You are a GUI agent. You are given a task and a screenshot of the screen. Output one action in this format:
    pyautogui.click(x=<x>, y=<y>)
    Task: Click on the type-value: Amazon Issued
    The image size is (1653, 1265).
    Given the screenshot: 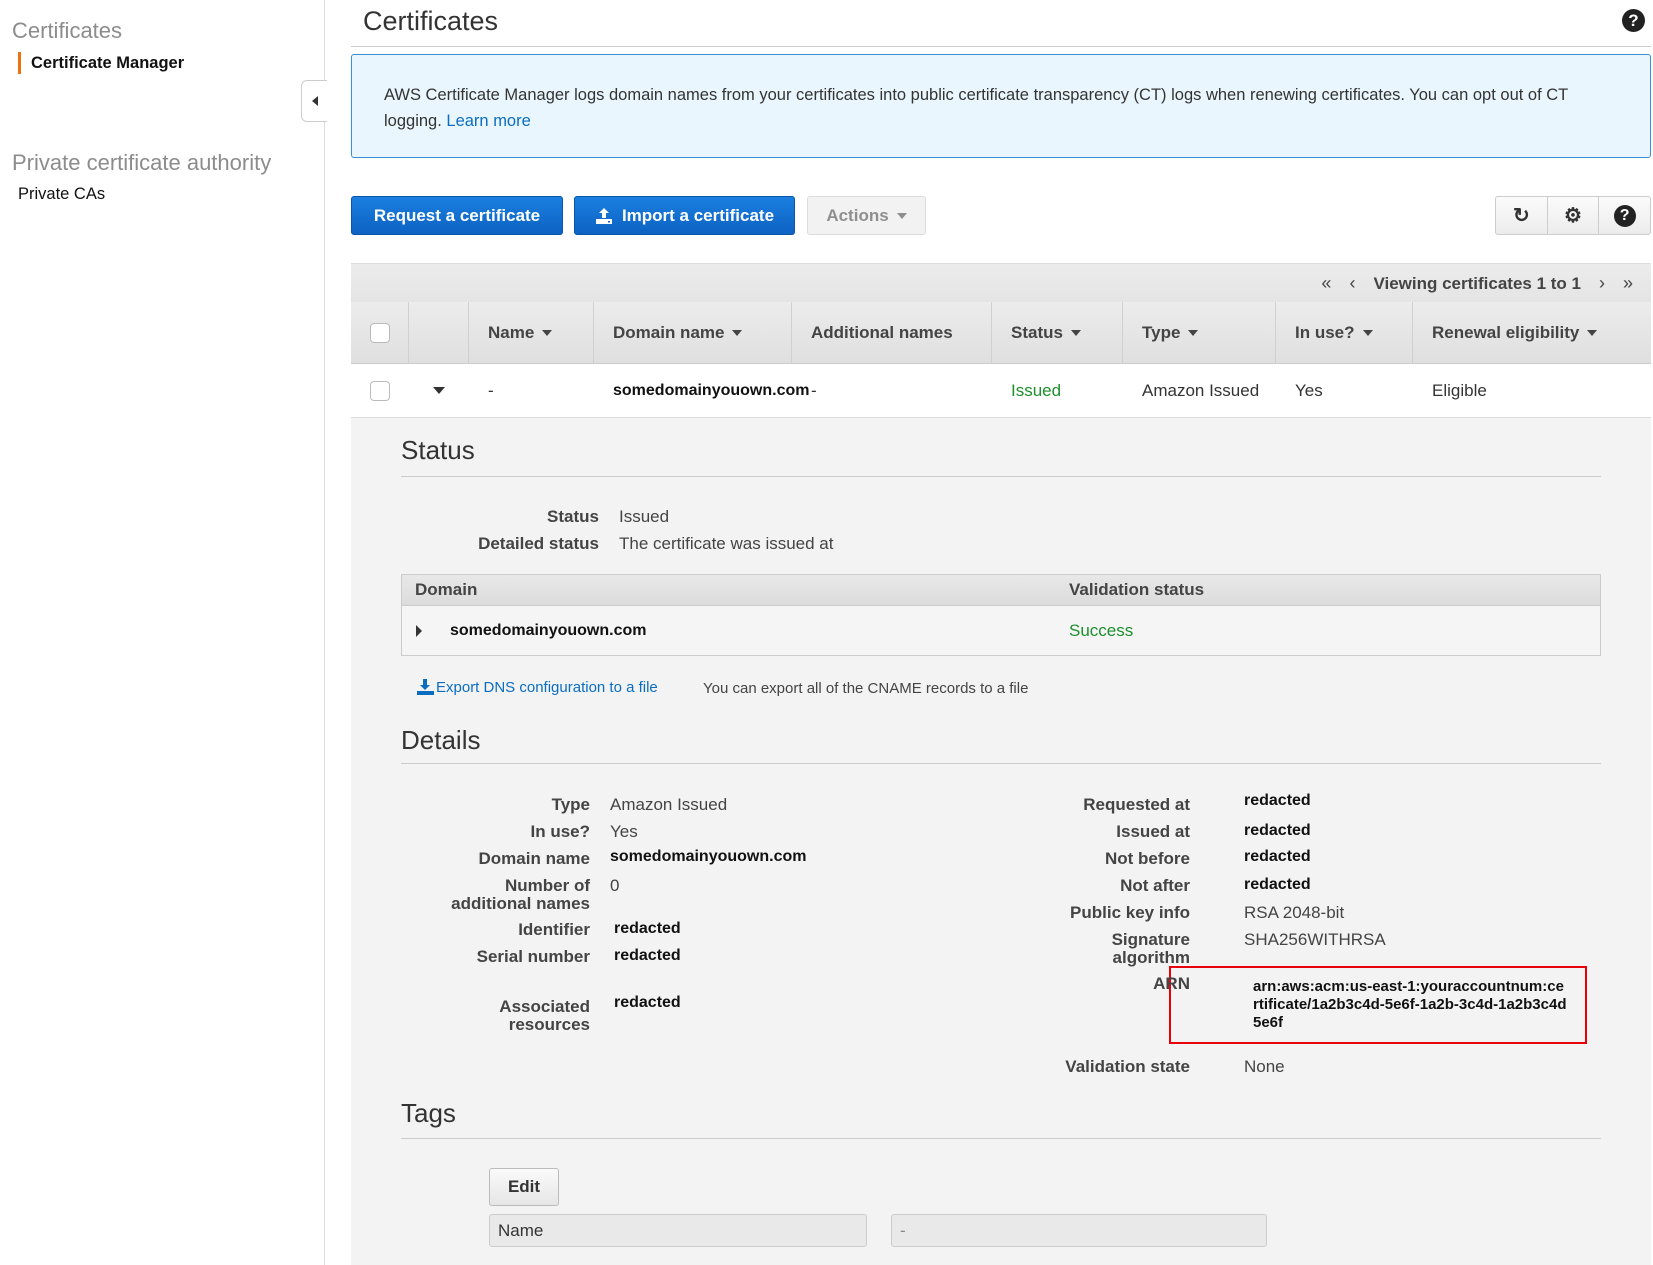 What is the action you would take?
    pyautogui.click(x=669, y=804)
    